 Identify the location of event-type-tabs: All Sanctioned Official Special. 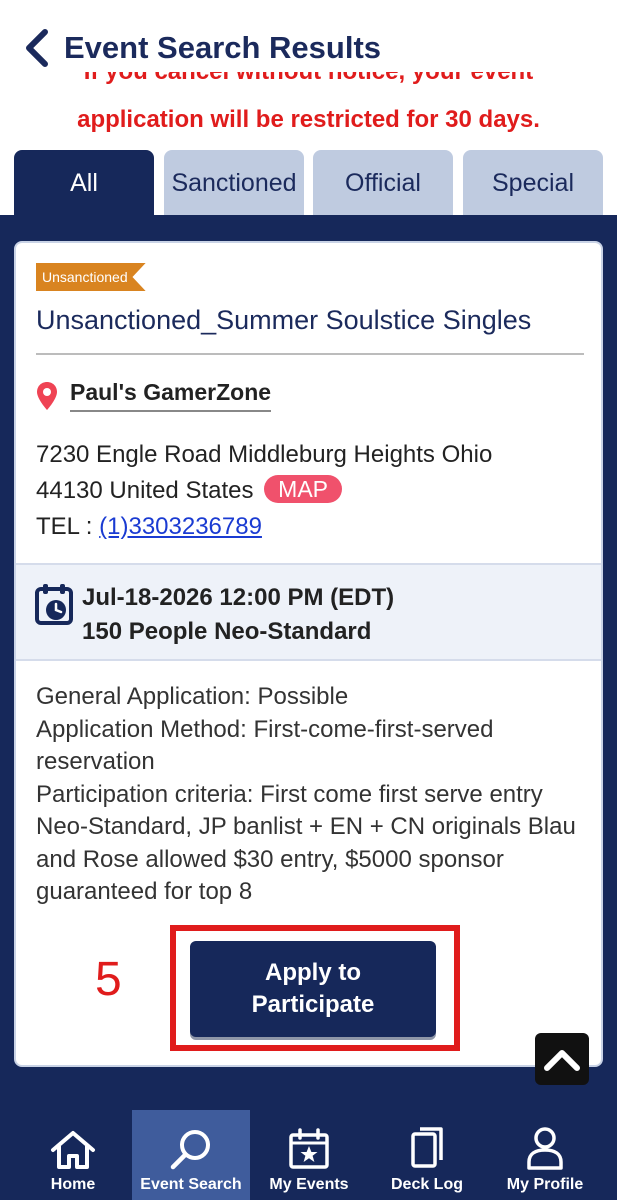
(308, 183).